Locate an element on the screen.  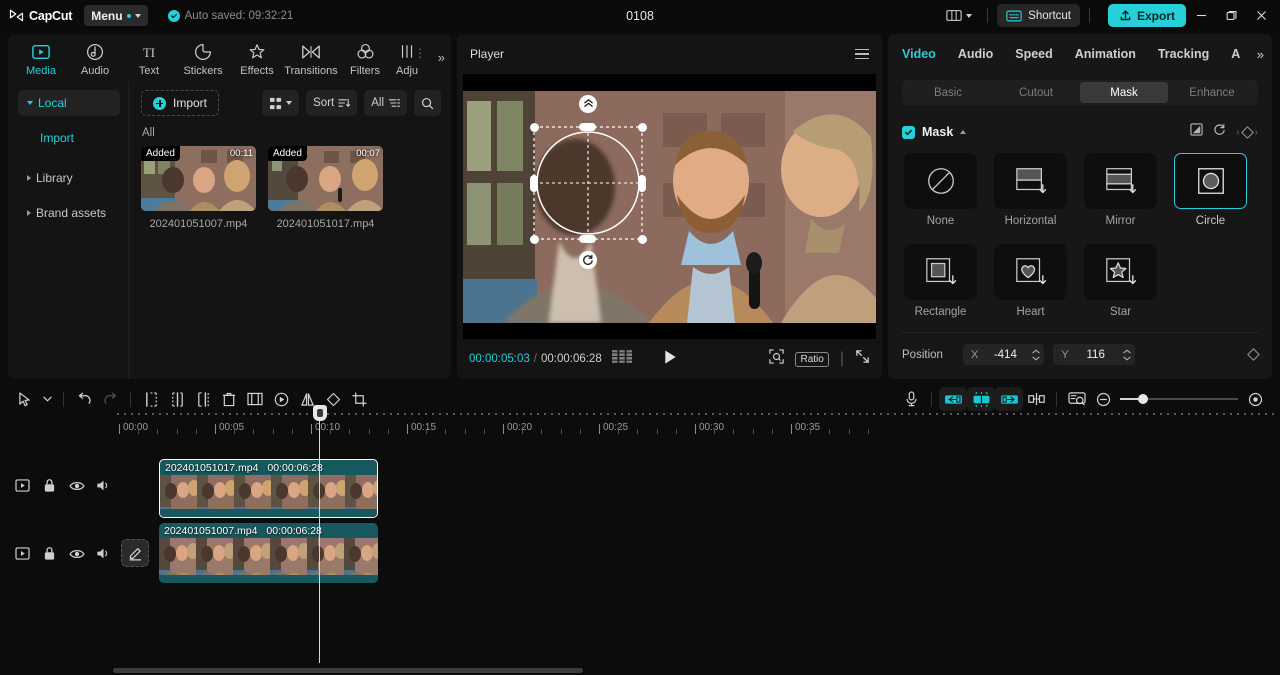
tab-video: Video is located at coordinates (919, 54).